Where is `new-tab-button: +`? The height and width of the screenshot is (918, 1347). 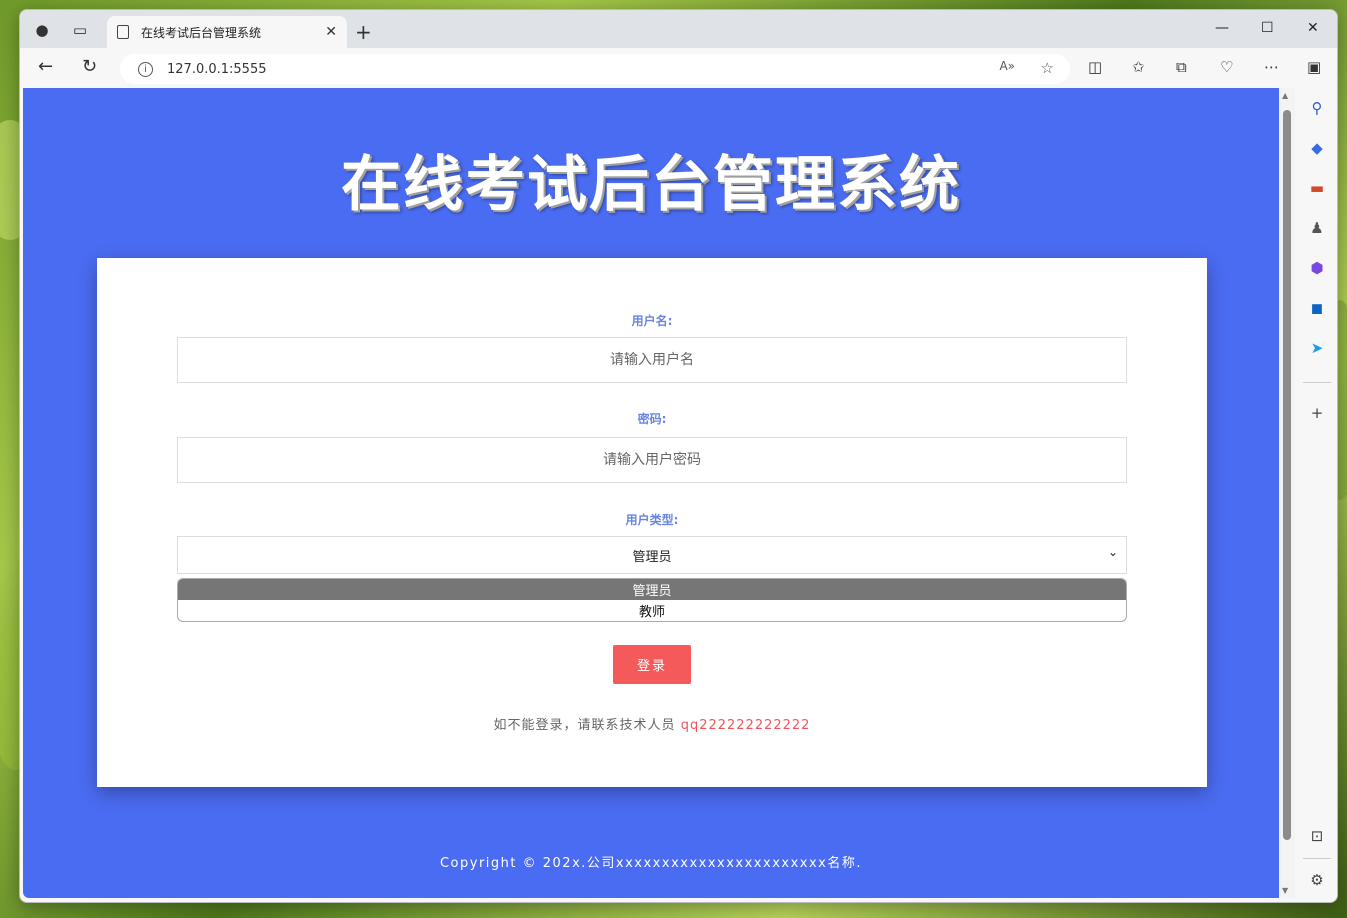
new-tab-button: + is located at coordinates (363, 32).